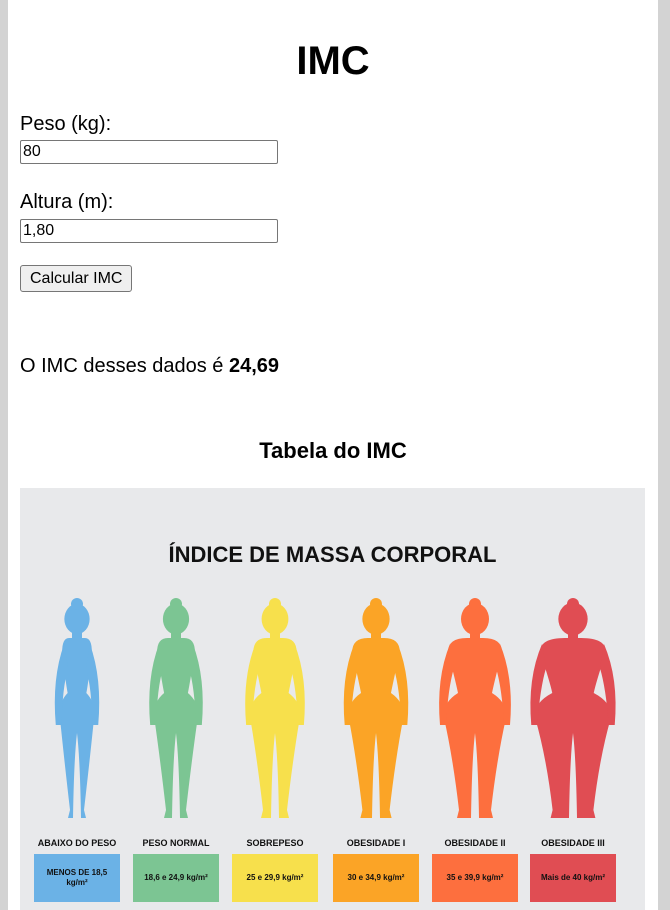  I want to click on category-range-box: MENOS DE 18,5 kg/m², so click(77, 878).